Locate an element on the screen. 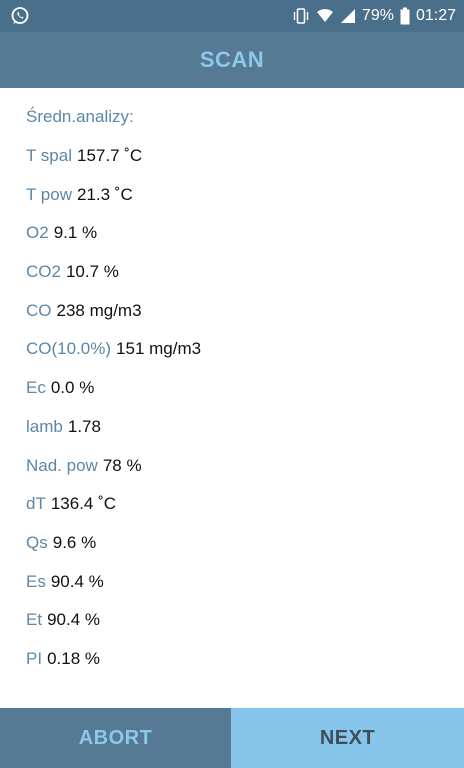 Image resolution: width=464 pixels, height=768 pixels. battery-percent: 79% is located at coordinates (377, 15).